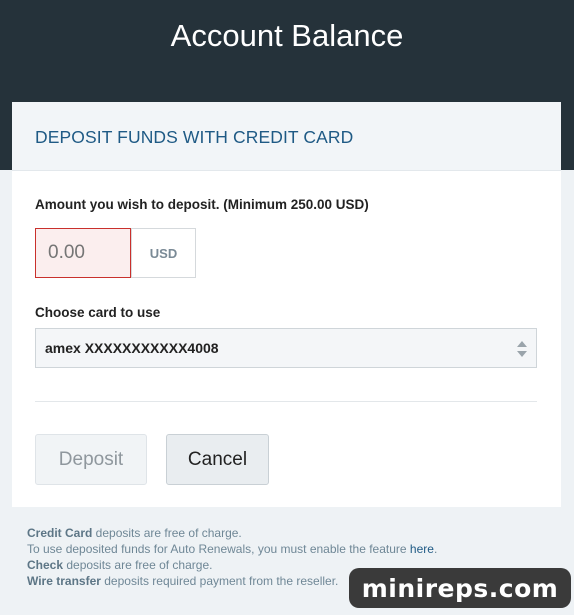 The width and height of the screenshot is (574, 615). What do you see at coordinates (83, 253) in the screenshot?
I see `amount-input` at bounding box center [83, 253].